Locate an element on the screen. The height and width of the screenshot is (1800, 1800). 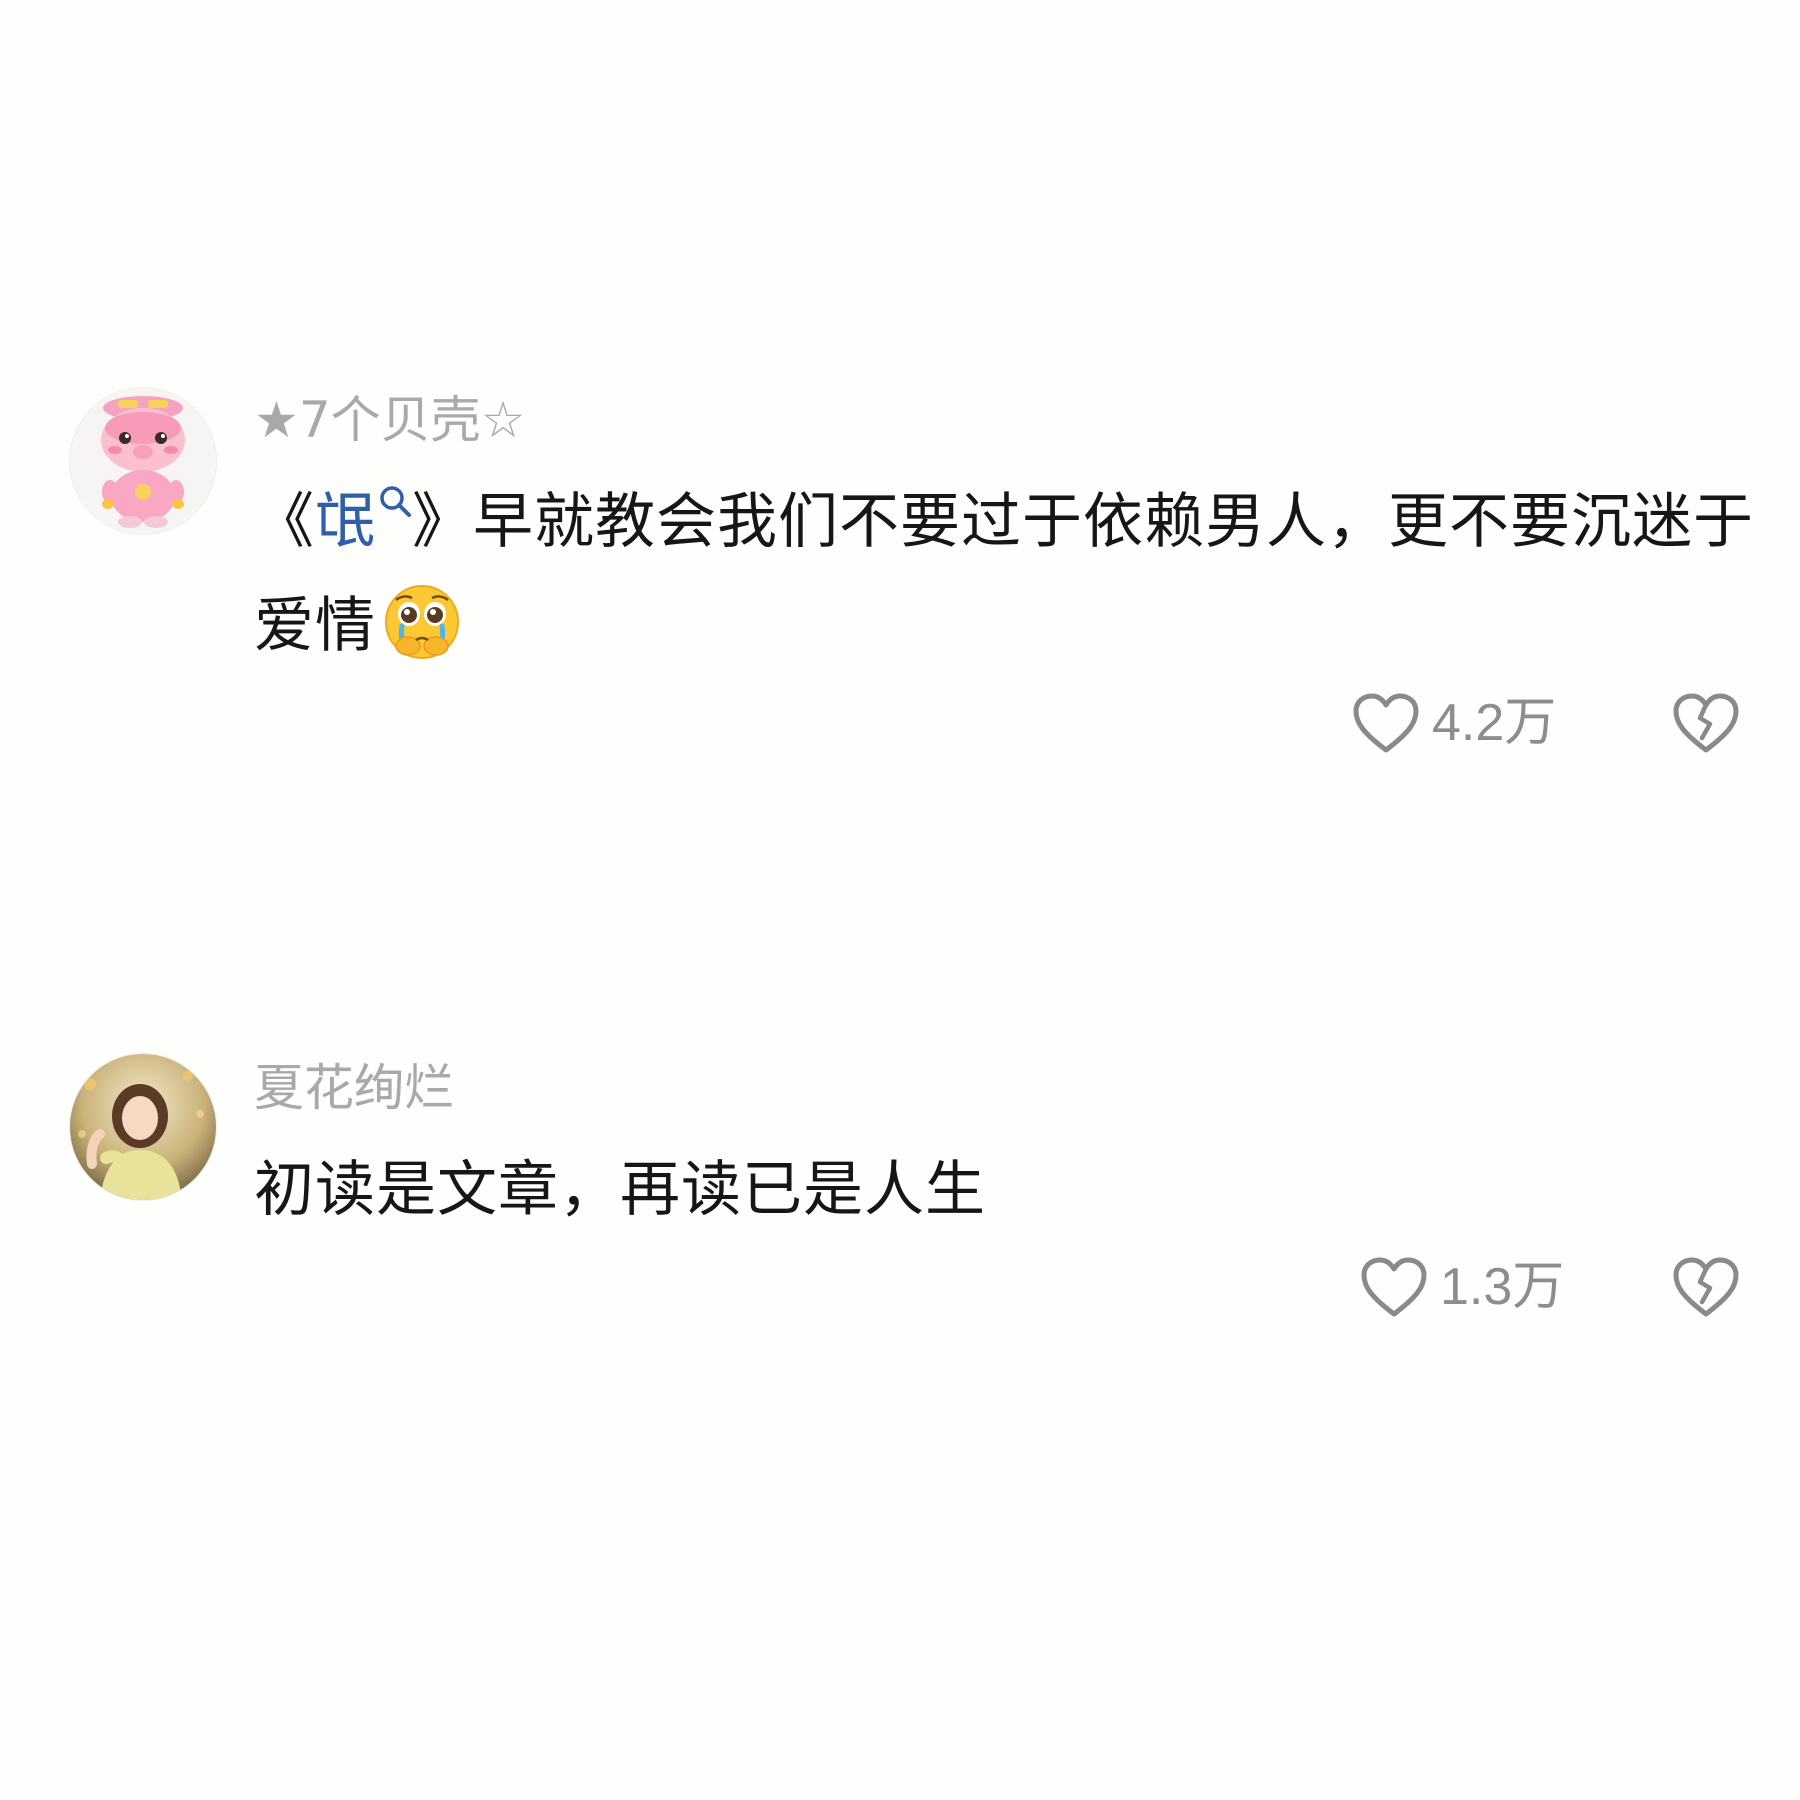
comment-actions: 4.2万 is located at coordinates (900, 726).